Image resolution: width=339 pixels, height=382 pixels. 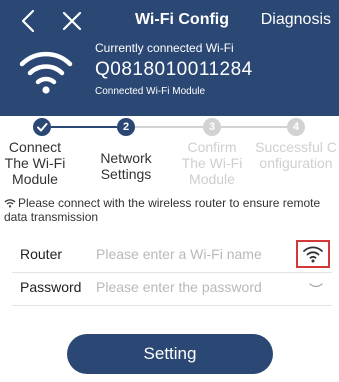 I want to click on step-1-label: Connect The Wi-Fi Module, so click(x=35, y=163).